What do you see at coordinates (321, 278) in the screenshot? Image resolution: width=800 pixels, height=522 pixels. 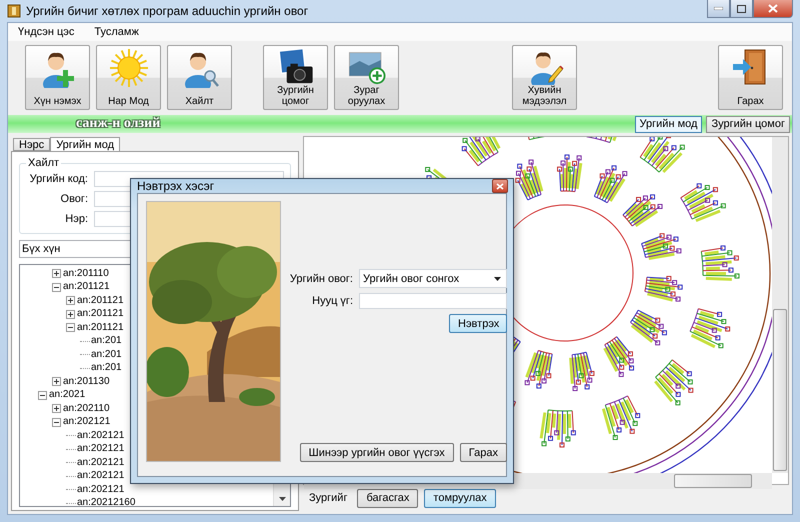 I see `field-label: Ургийн овог:` at bounding box center [321, 278].